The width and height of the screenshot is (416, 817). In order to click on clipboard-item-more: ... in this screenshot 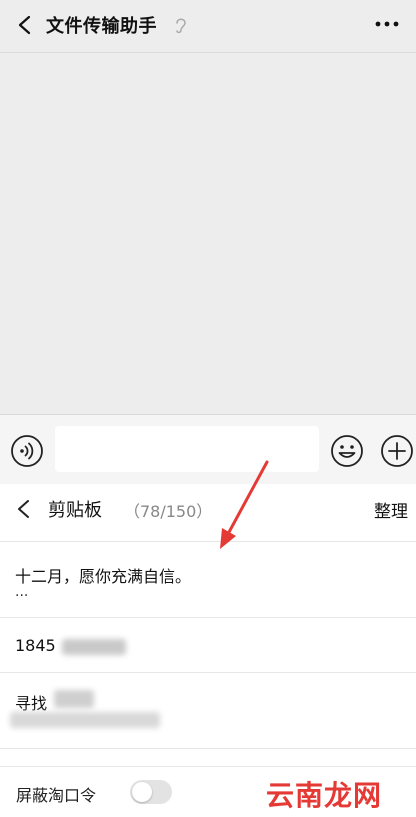, I will do `click(22, 592)`.